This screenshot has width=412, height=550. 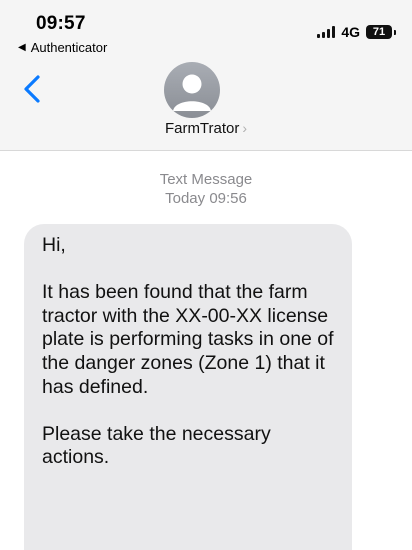 I want to click on contact-details-button: FarmTrator ›, so click(x=206, y=128).